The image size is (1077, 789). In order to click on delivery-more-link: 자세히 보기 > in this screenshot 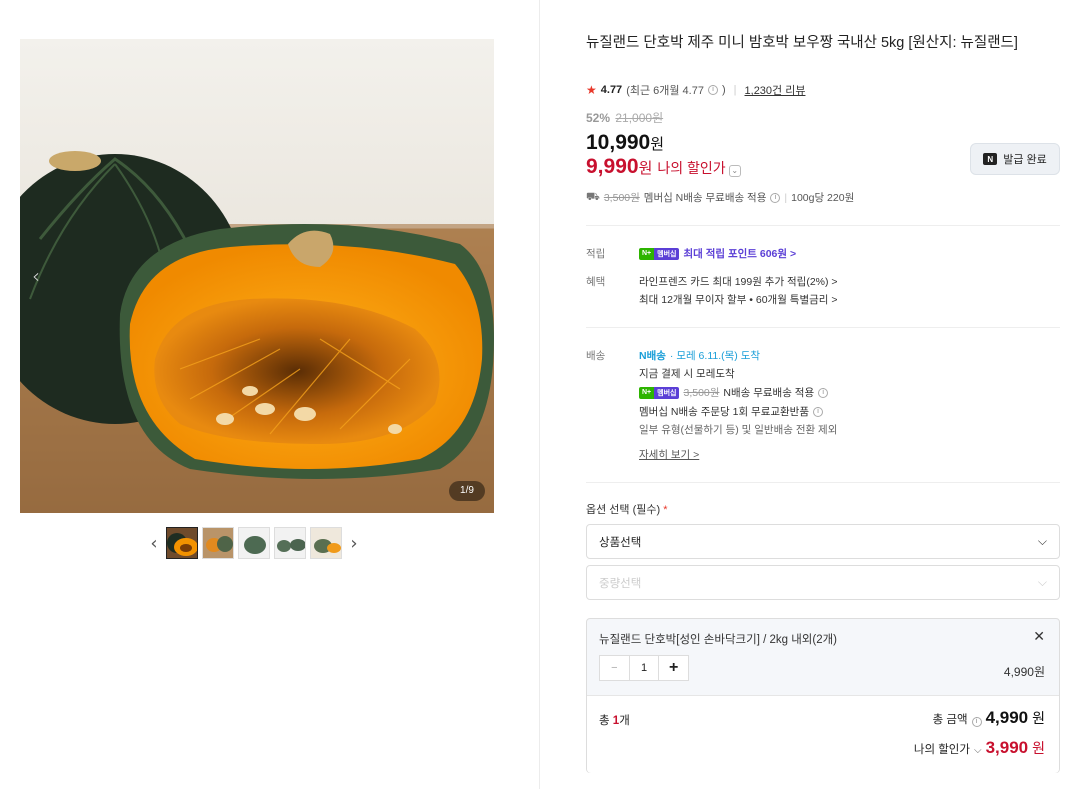, I will do `click(669, 454)`.